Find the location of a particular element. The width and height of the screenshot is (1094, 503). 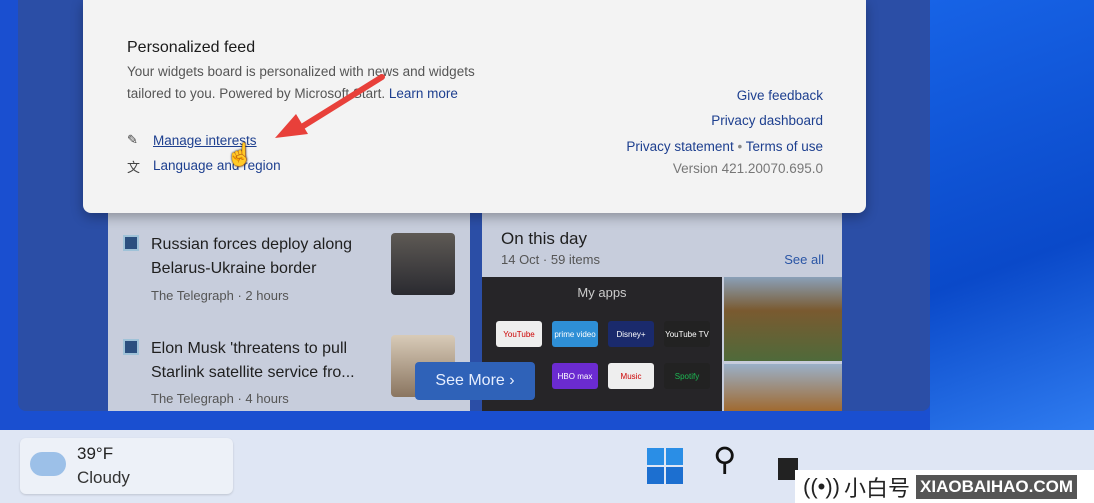

news-source: The Telegraph · 2 hours is located at coordinates (220, 295).